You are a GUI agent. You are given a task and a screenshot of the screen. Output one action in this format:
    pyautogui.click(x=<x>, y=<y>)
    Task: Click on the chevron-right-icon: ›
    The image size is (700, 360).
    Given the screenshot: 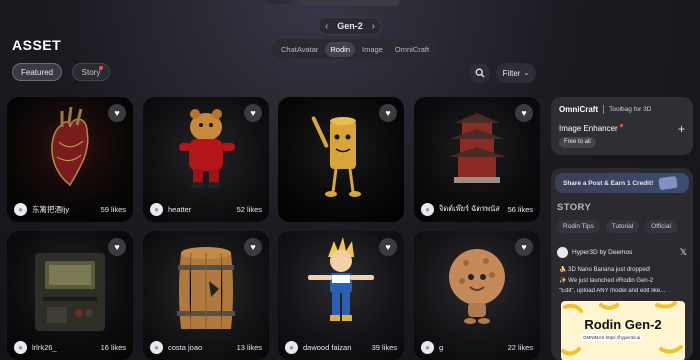 What is the action you would take?
    pyautogui.click(x=373, y=26)
    